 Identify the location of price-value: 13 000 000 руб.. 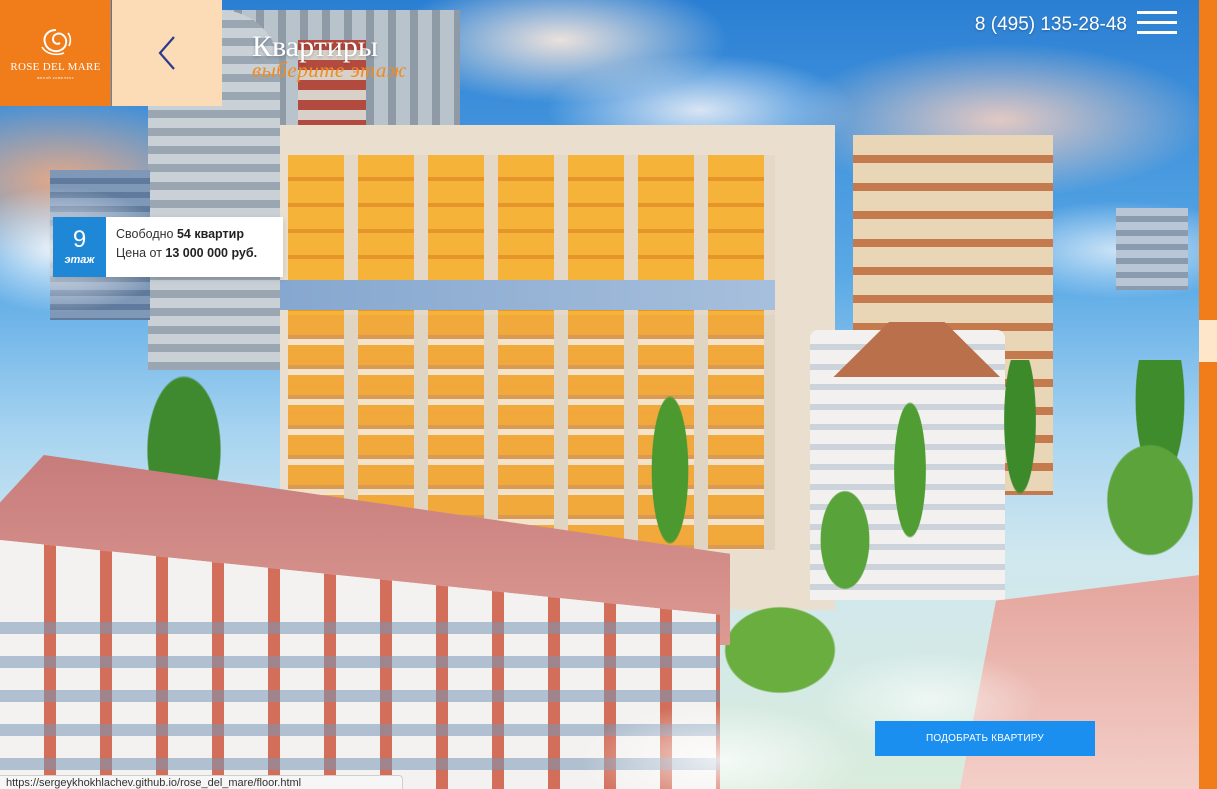
(211, 253).